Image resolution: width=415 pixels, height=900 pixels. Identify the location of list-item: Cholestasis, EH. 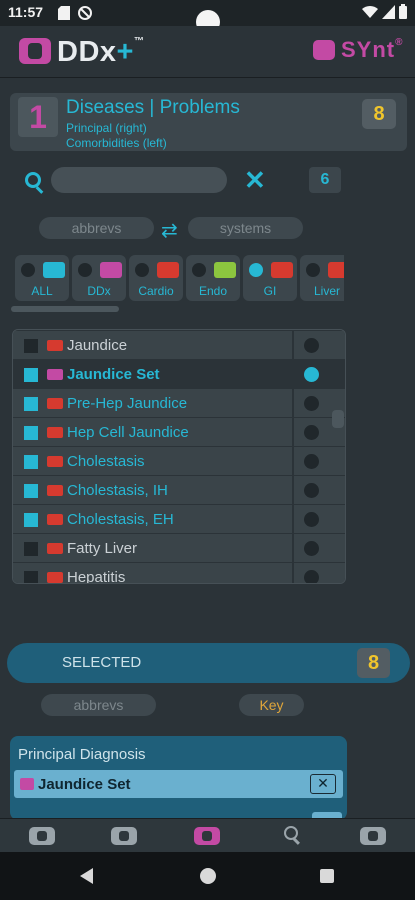
(179, 519).